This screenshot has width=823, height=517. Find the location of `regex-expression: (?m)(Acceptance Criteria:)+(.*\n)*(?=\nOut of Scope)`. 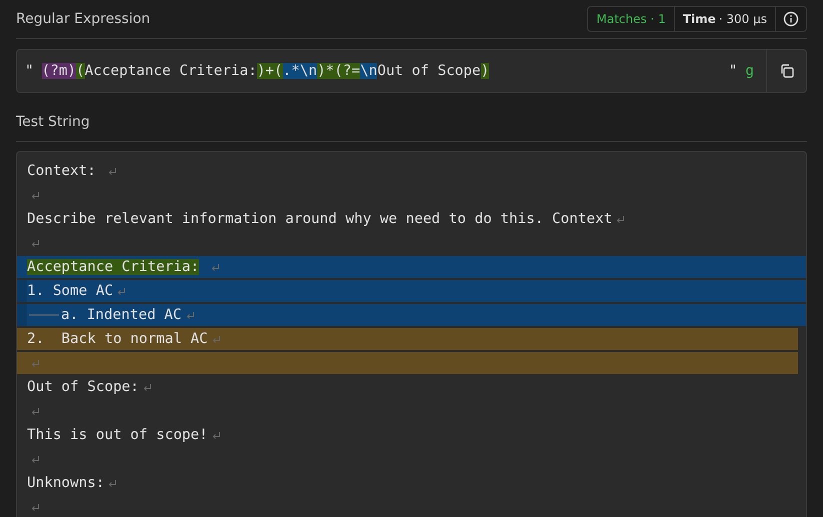

regex-expression: (?m)(Acceptance Criteria:)+(.*\n)*(?=\nOut of Scope) is located at coordinates (266, 71).